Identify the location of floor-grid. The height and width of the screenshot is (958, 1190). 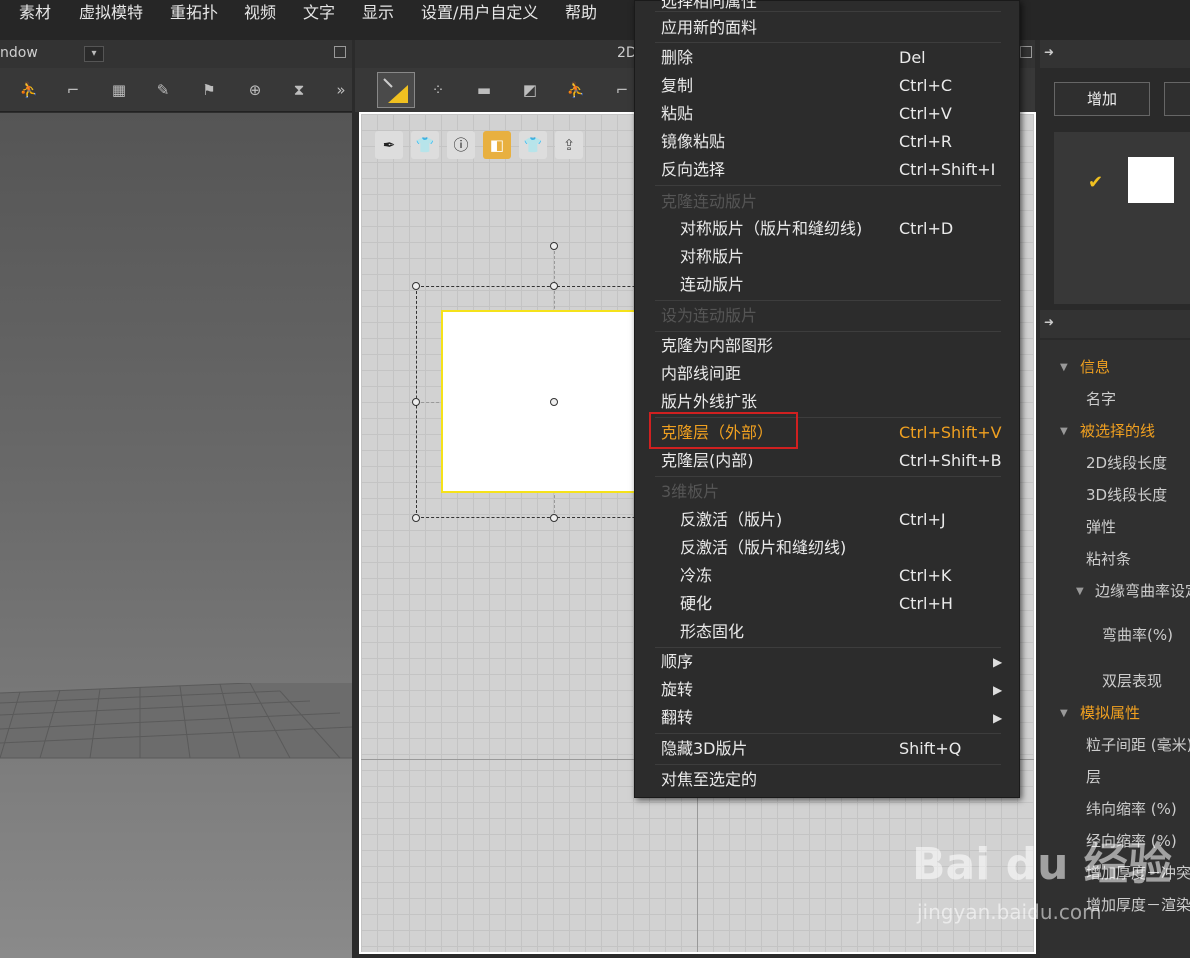
(176, 721).